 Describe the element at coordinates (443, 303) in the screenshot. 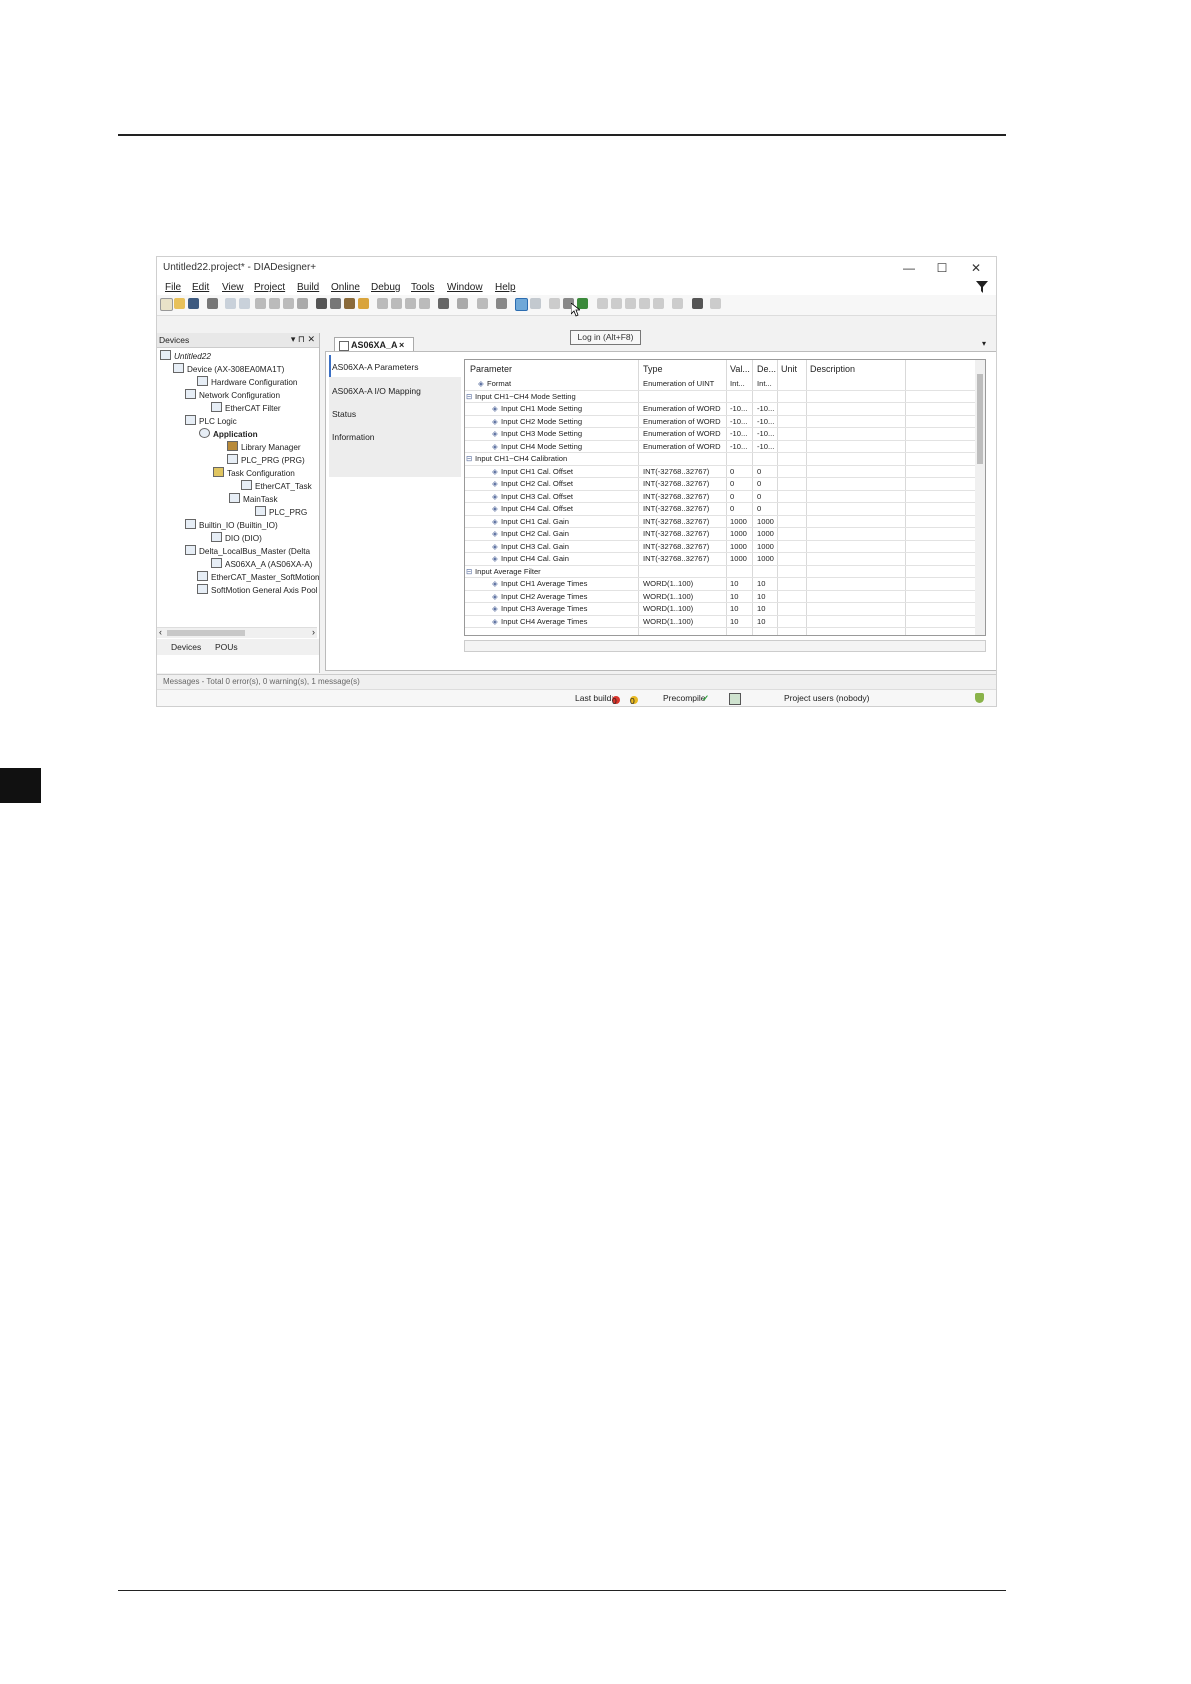

I see `build-icon` at that location.